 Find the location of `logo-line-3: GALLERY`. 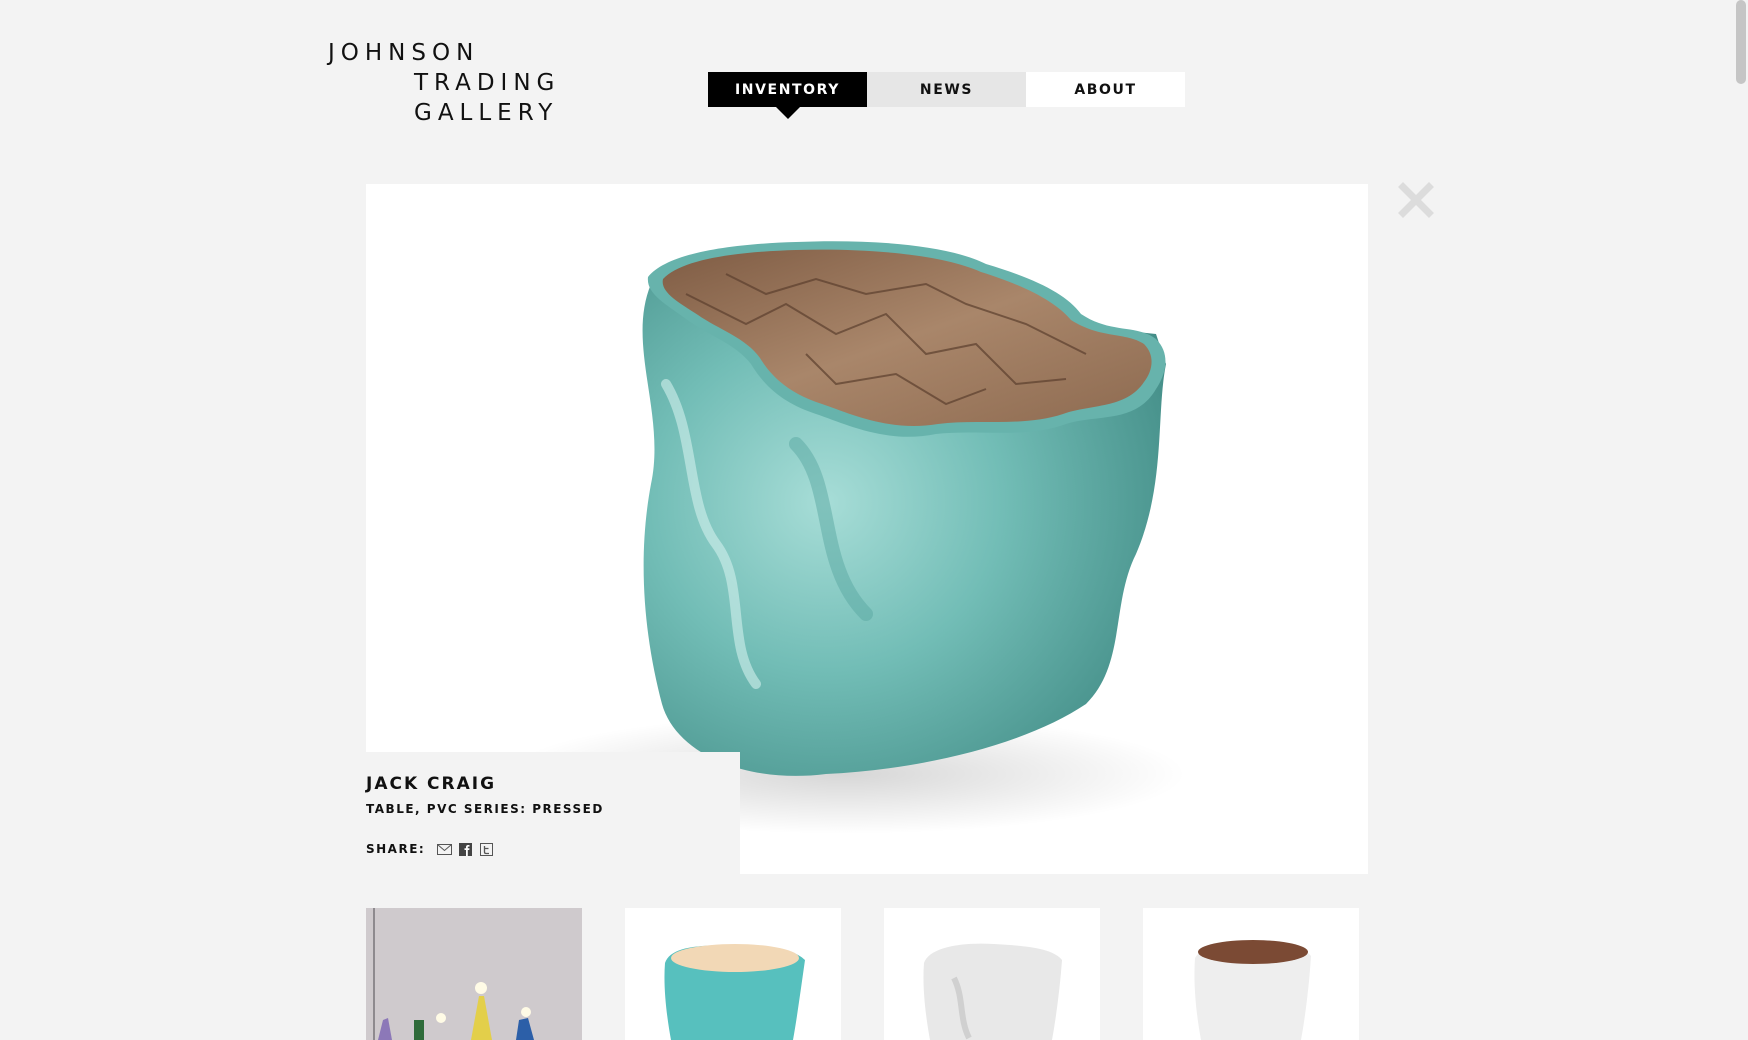

logo-line-3: GALLERY is located at coordinates (486, 113).